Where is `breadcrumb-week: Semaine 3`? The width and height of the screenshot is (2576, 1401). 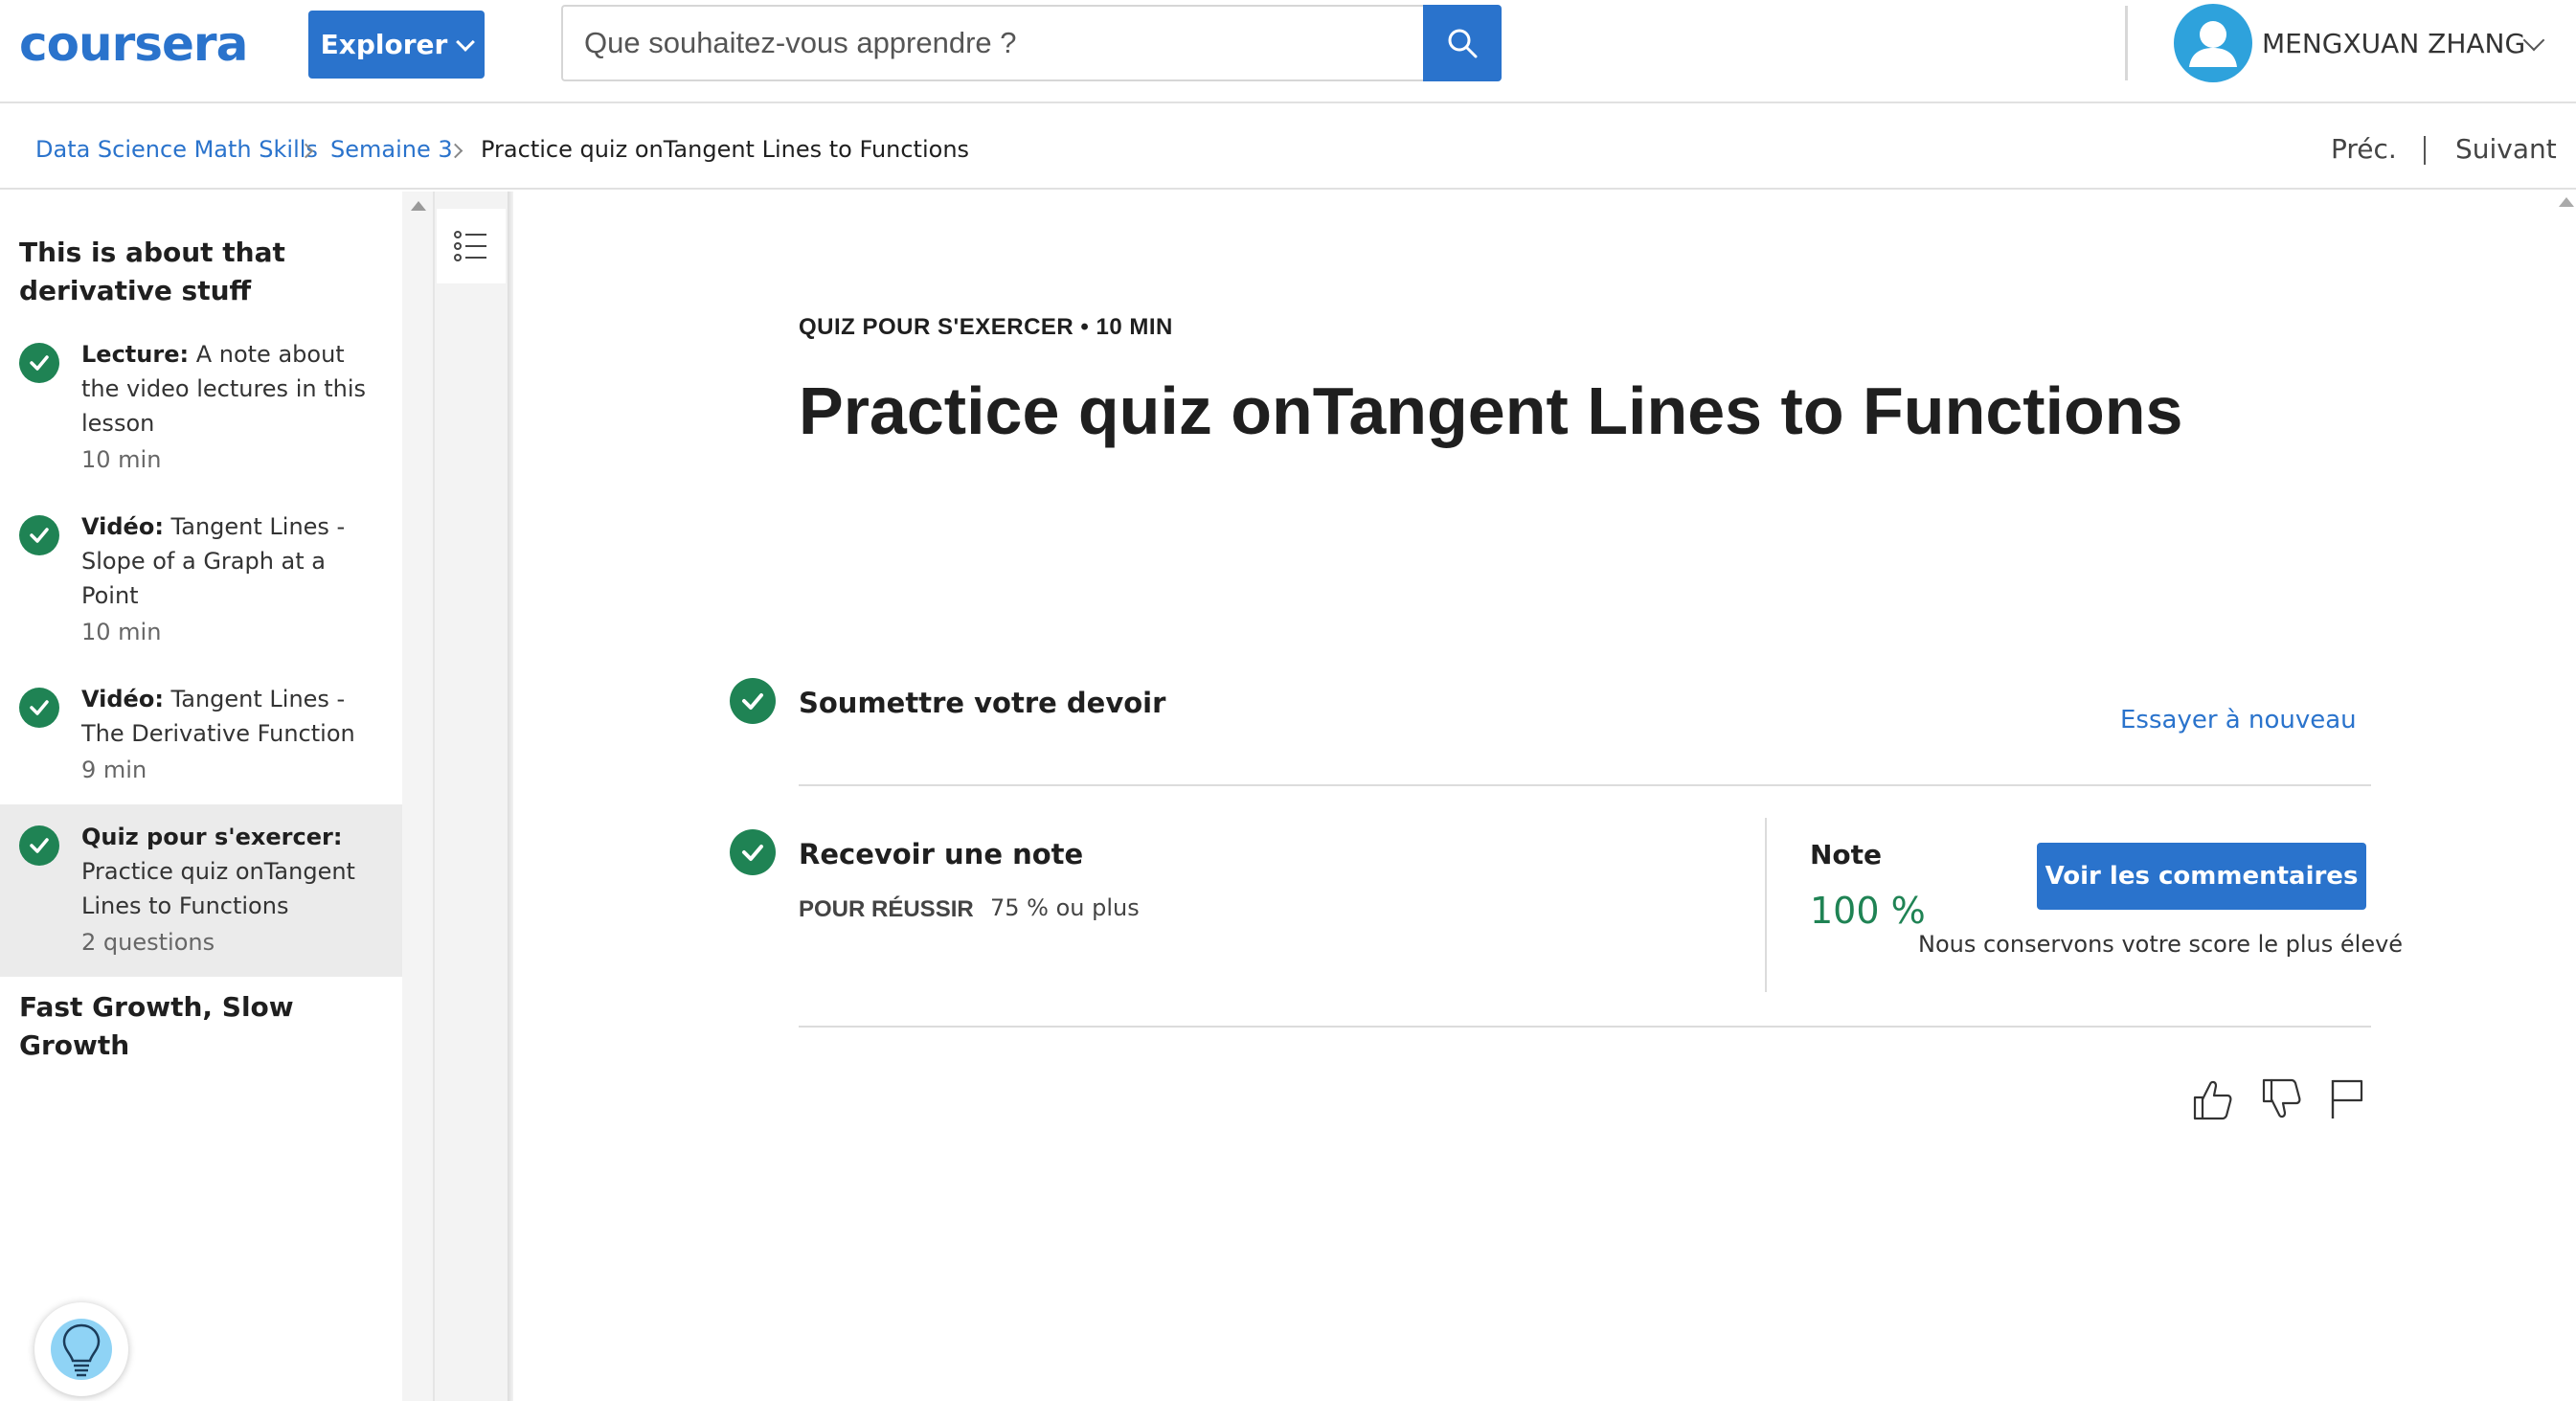 breadcrumb-week: Semaine 3 is located at coordinates (391, 149).